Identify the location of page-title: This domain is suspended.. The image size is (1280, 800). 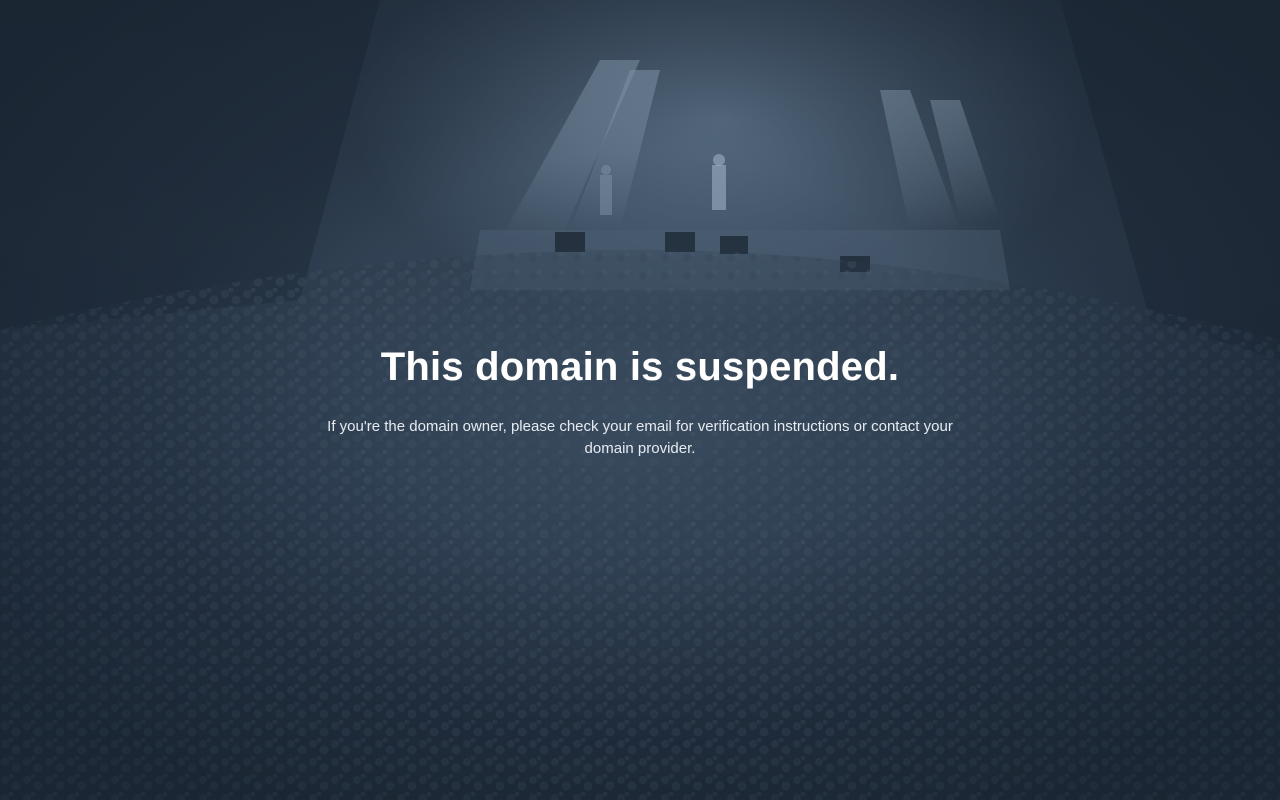
(640, 367).